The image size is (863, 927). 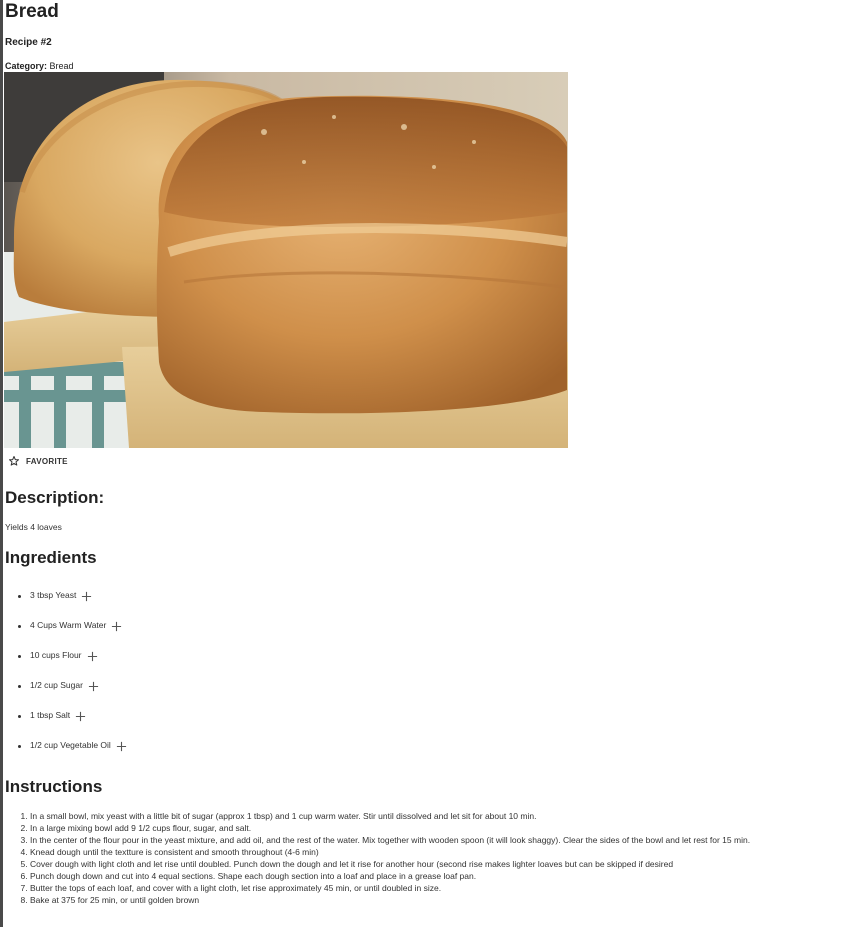 What do you see at coordinates (26, 66) in the screenshot?
I see `category-label: Category:` at bounding box center [26, 66].